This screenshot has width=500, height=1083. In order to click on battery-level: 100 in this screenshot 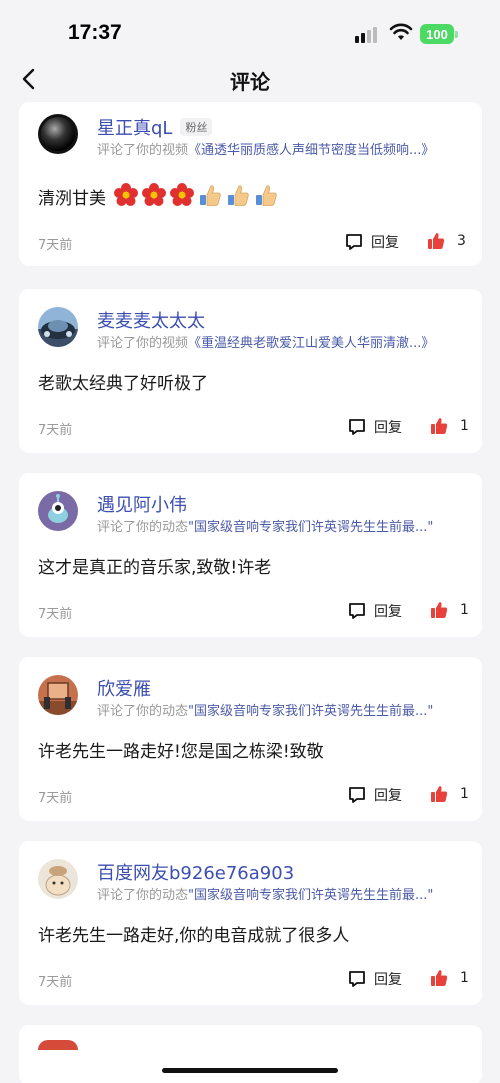, I will do `click(437, 34)`.